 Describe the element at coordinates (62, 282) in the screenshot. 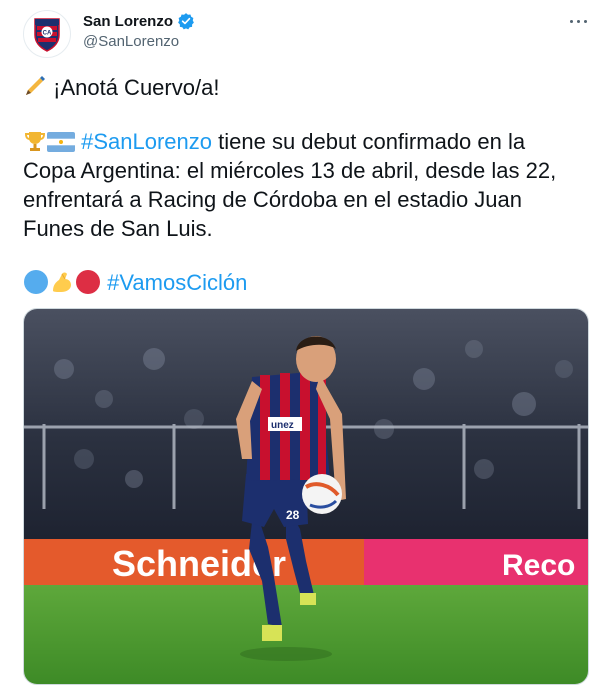

I see `flexed-biceps-emoji-icon` at that location.